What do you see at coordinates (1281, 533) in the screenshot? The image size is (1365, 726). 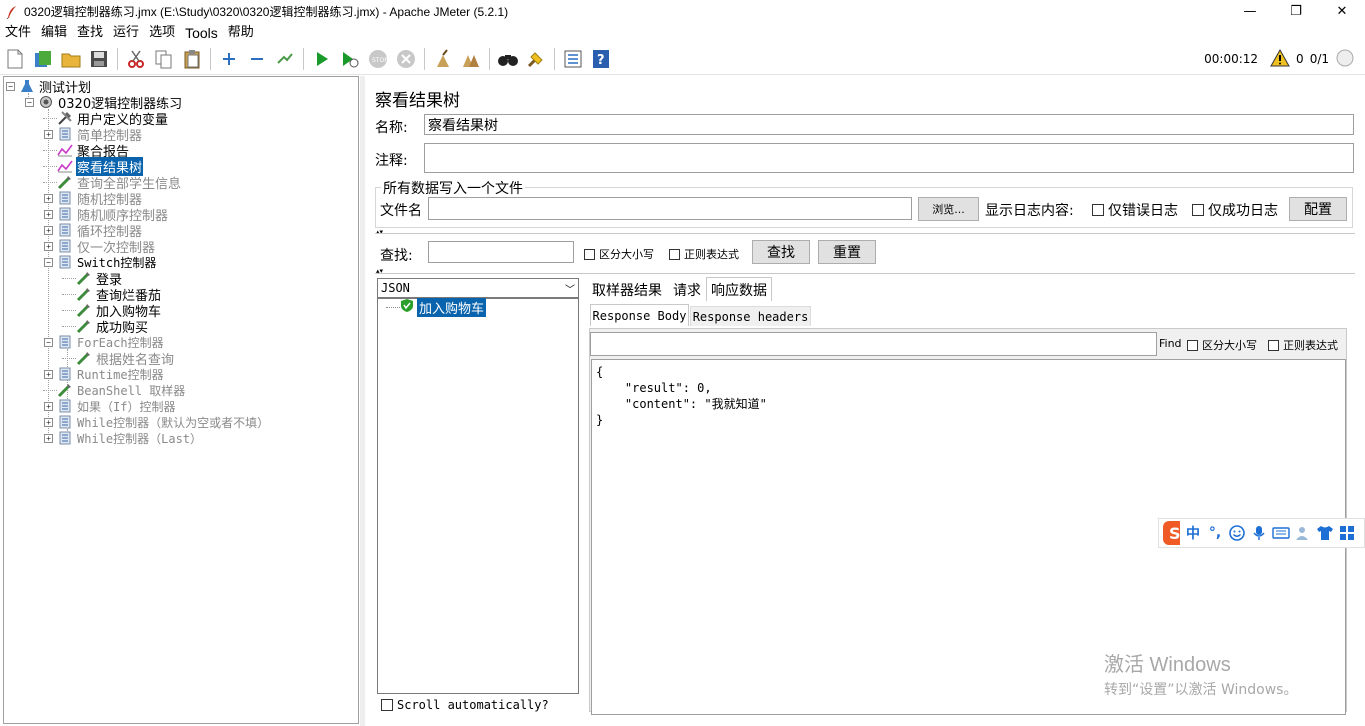 I see `keyboard-icon` at bounding box center [1281, 533].